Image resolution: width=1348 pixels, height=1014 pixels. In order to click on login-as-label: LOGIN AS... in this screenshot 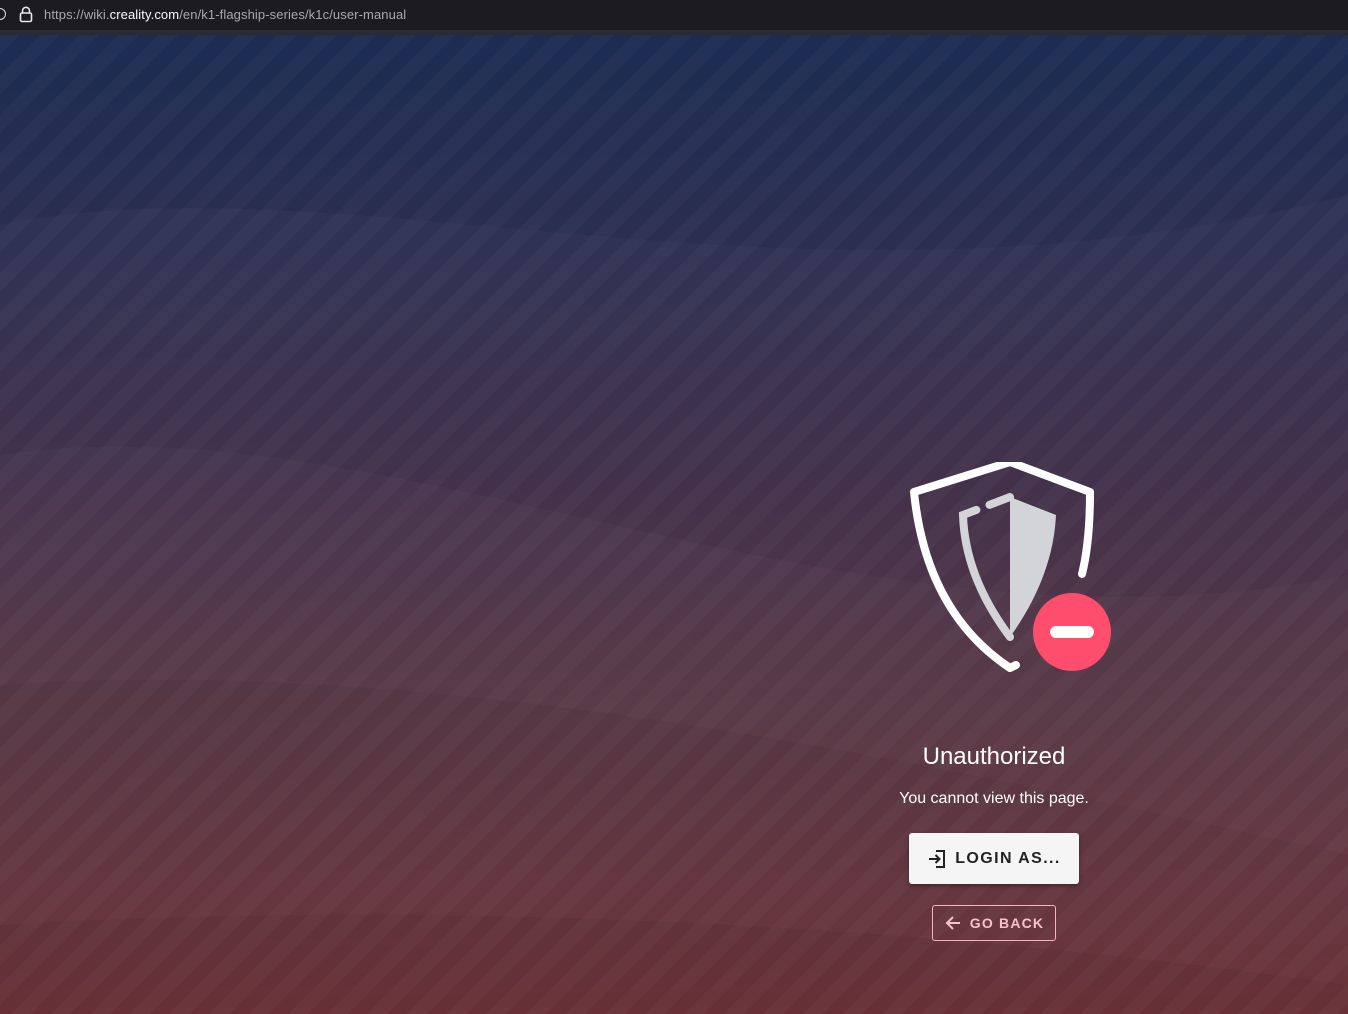, I will do `click(1008, 858)`.